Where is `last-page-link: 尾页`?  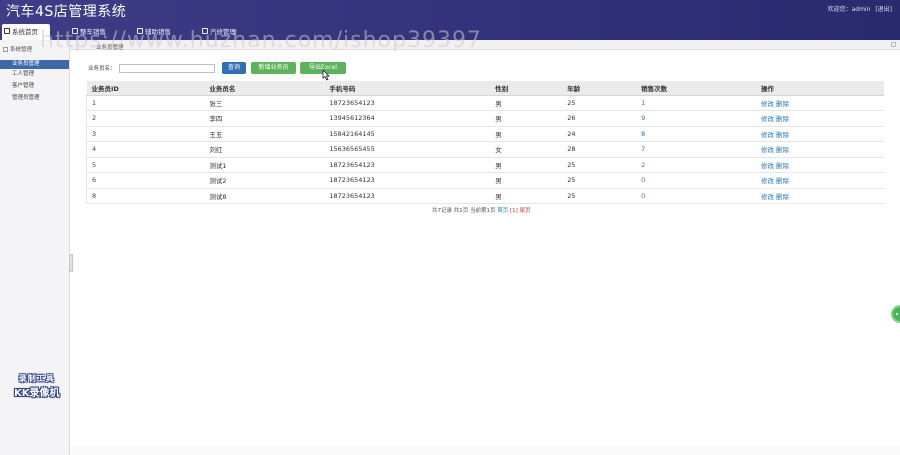
last-page-link: 尾页 is located at coordinates (525, 211).